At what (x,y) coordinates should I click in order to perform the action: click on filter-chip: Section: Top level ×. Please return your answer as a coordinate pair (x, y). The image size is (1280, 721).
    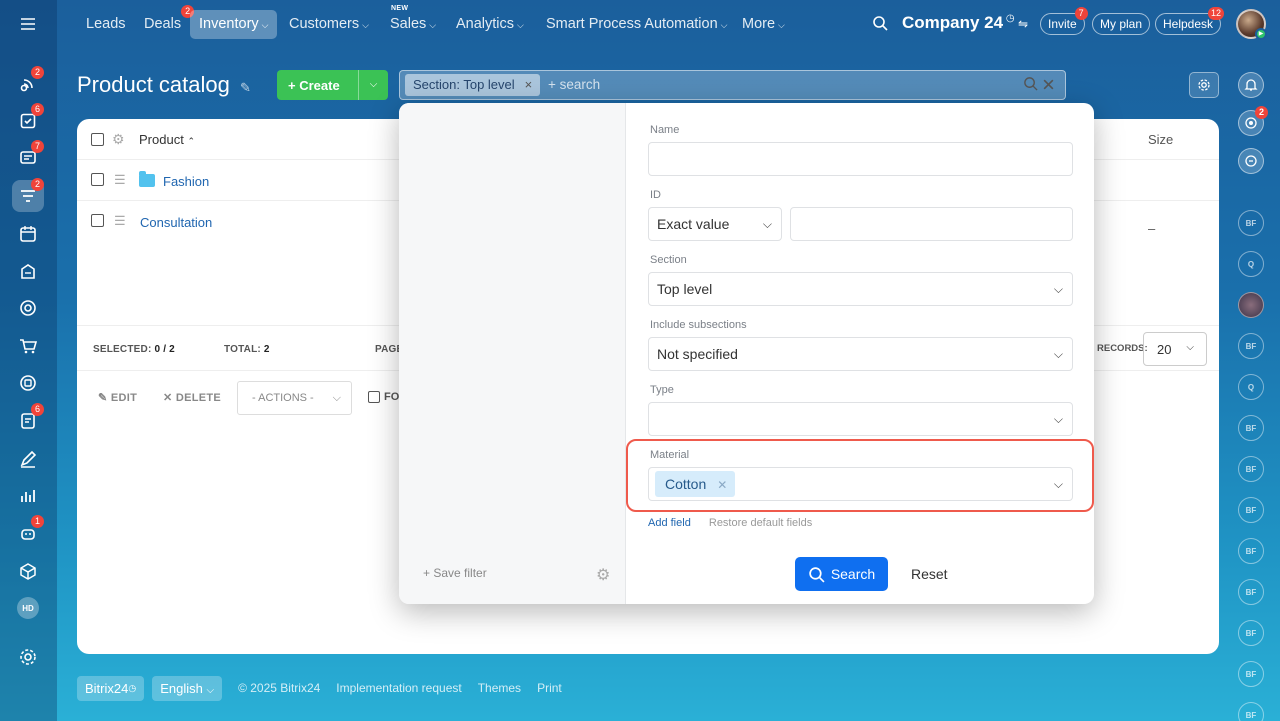
    Looking at the image, I should click on (473, 85).